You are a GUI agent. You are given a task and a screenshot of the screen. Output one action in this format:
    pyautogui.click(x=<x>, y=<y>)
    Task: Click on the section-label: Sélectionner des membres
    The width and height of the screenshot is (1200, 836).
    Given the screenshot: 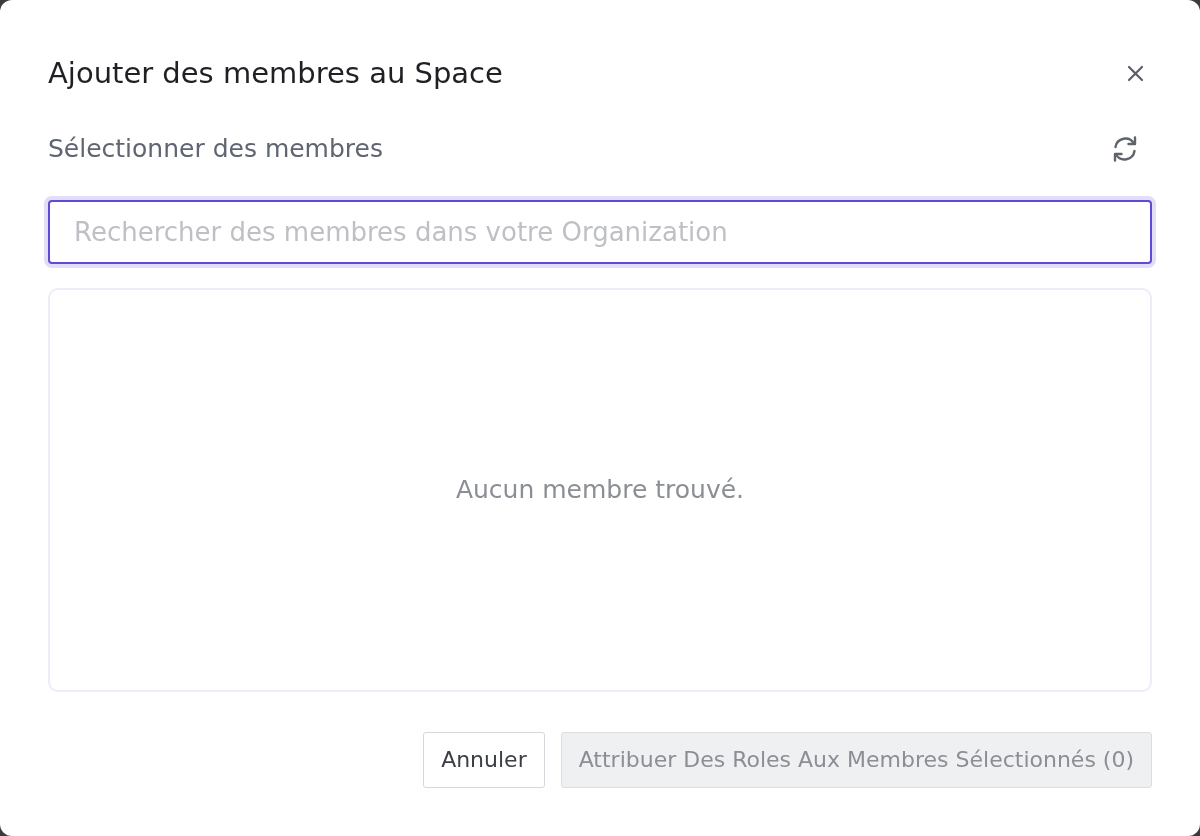 What is the action you would take?
    pyautogui.click(x=215, y=148)
    